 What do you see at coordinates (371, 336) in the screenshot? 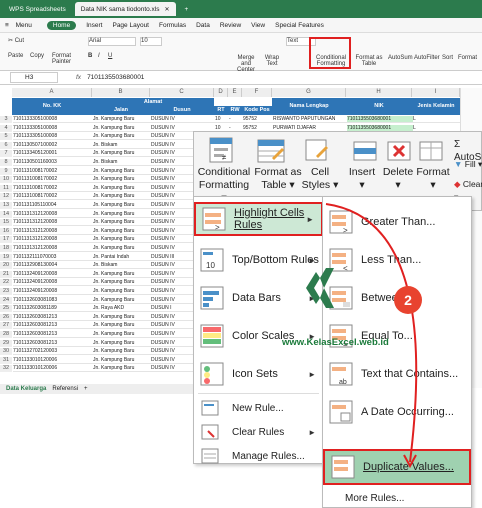
I see `annotation-arrow` at bounding box center [371, 336].